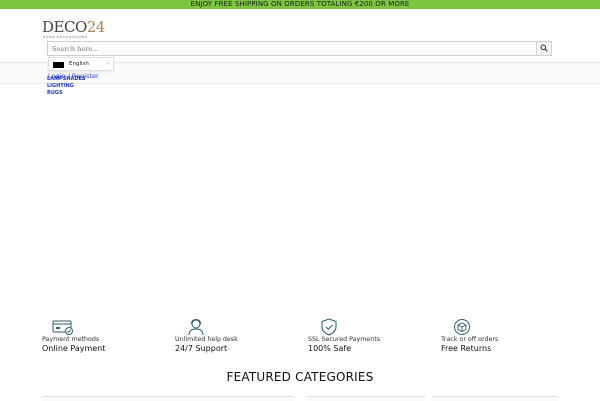 This screenshot has width=600, height=401. Describe the element at coordinates (71, 339) in the screenshot. I see `feature-caption: Payment methods` at that location.